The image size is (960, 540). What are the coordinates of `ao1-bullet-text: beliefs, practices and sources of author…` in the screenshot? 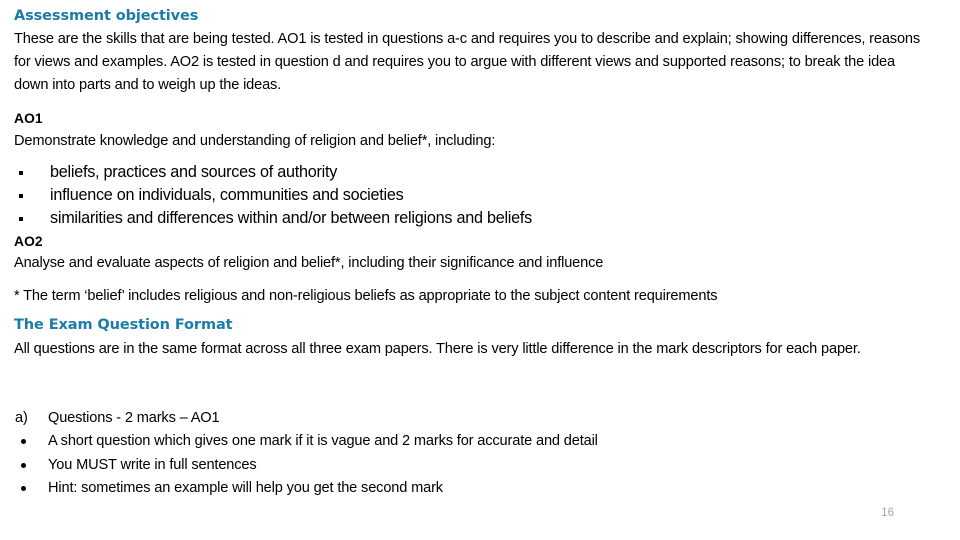 It's located at (194, 172).